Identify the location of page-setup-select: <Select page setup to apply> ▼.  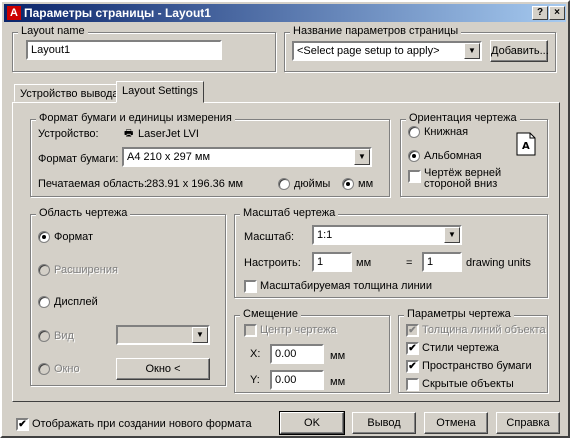
(387, 51).